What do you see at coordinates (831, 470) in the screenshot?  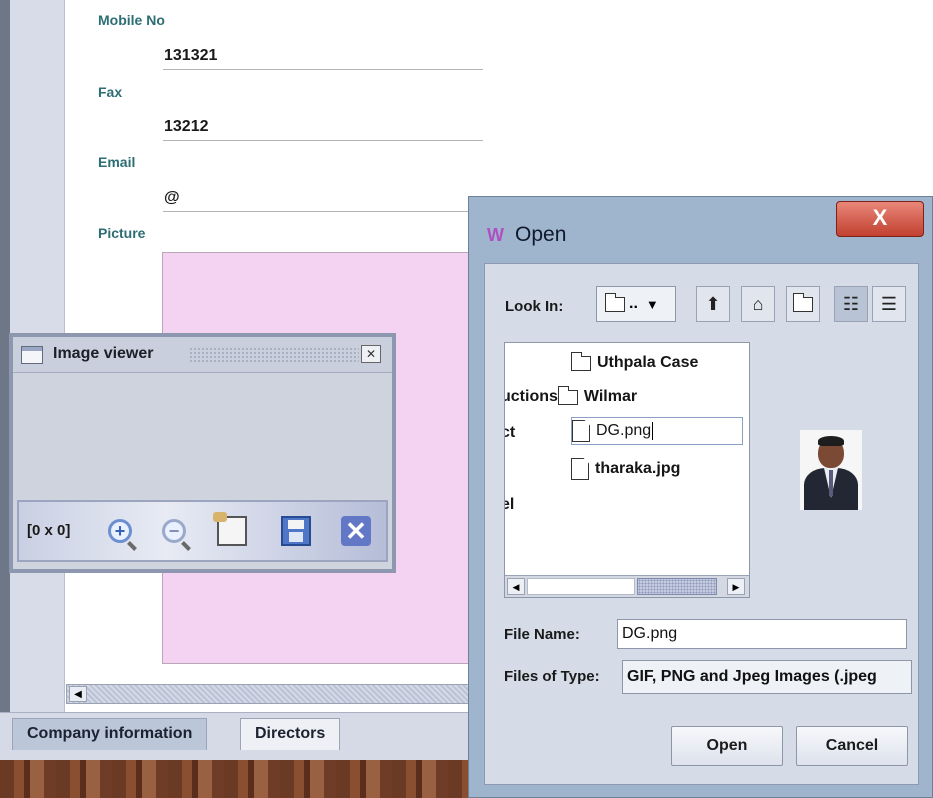 I see `image-preview-thumbnail` at bounding box center [831, 470].